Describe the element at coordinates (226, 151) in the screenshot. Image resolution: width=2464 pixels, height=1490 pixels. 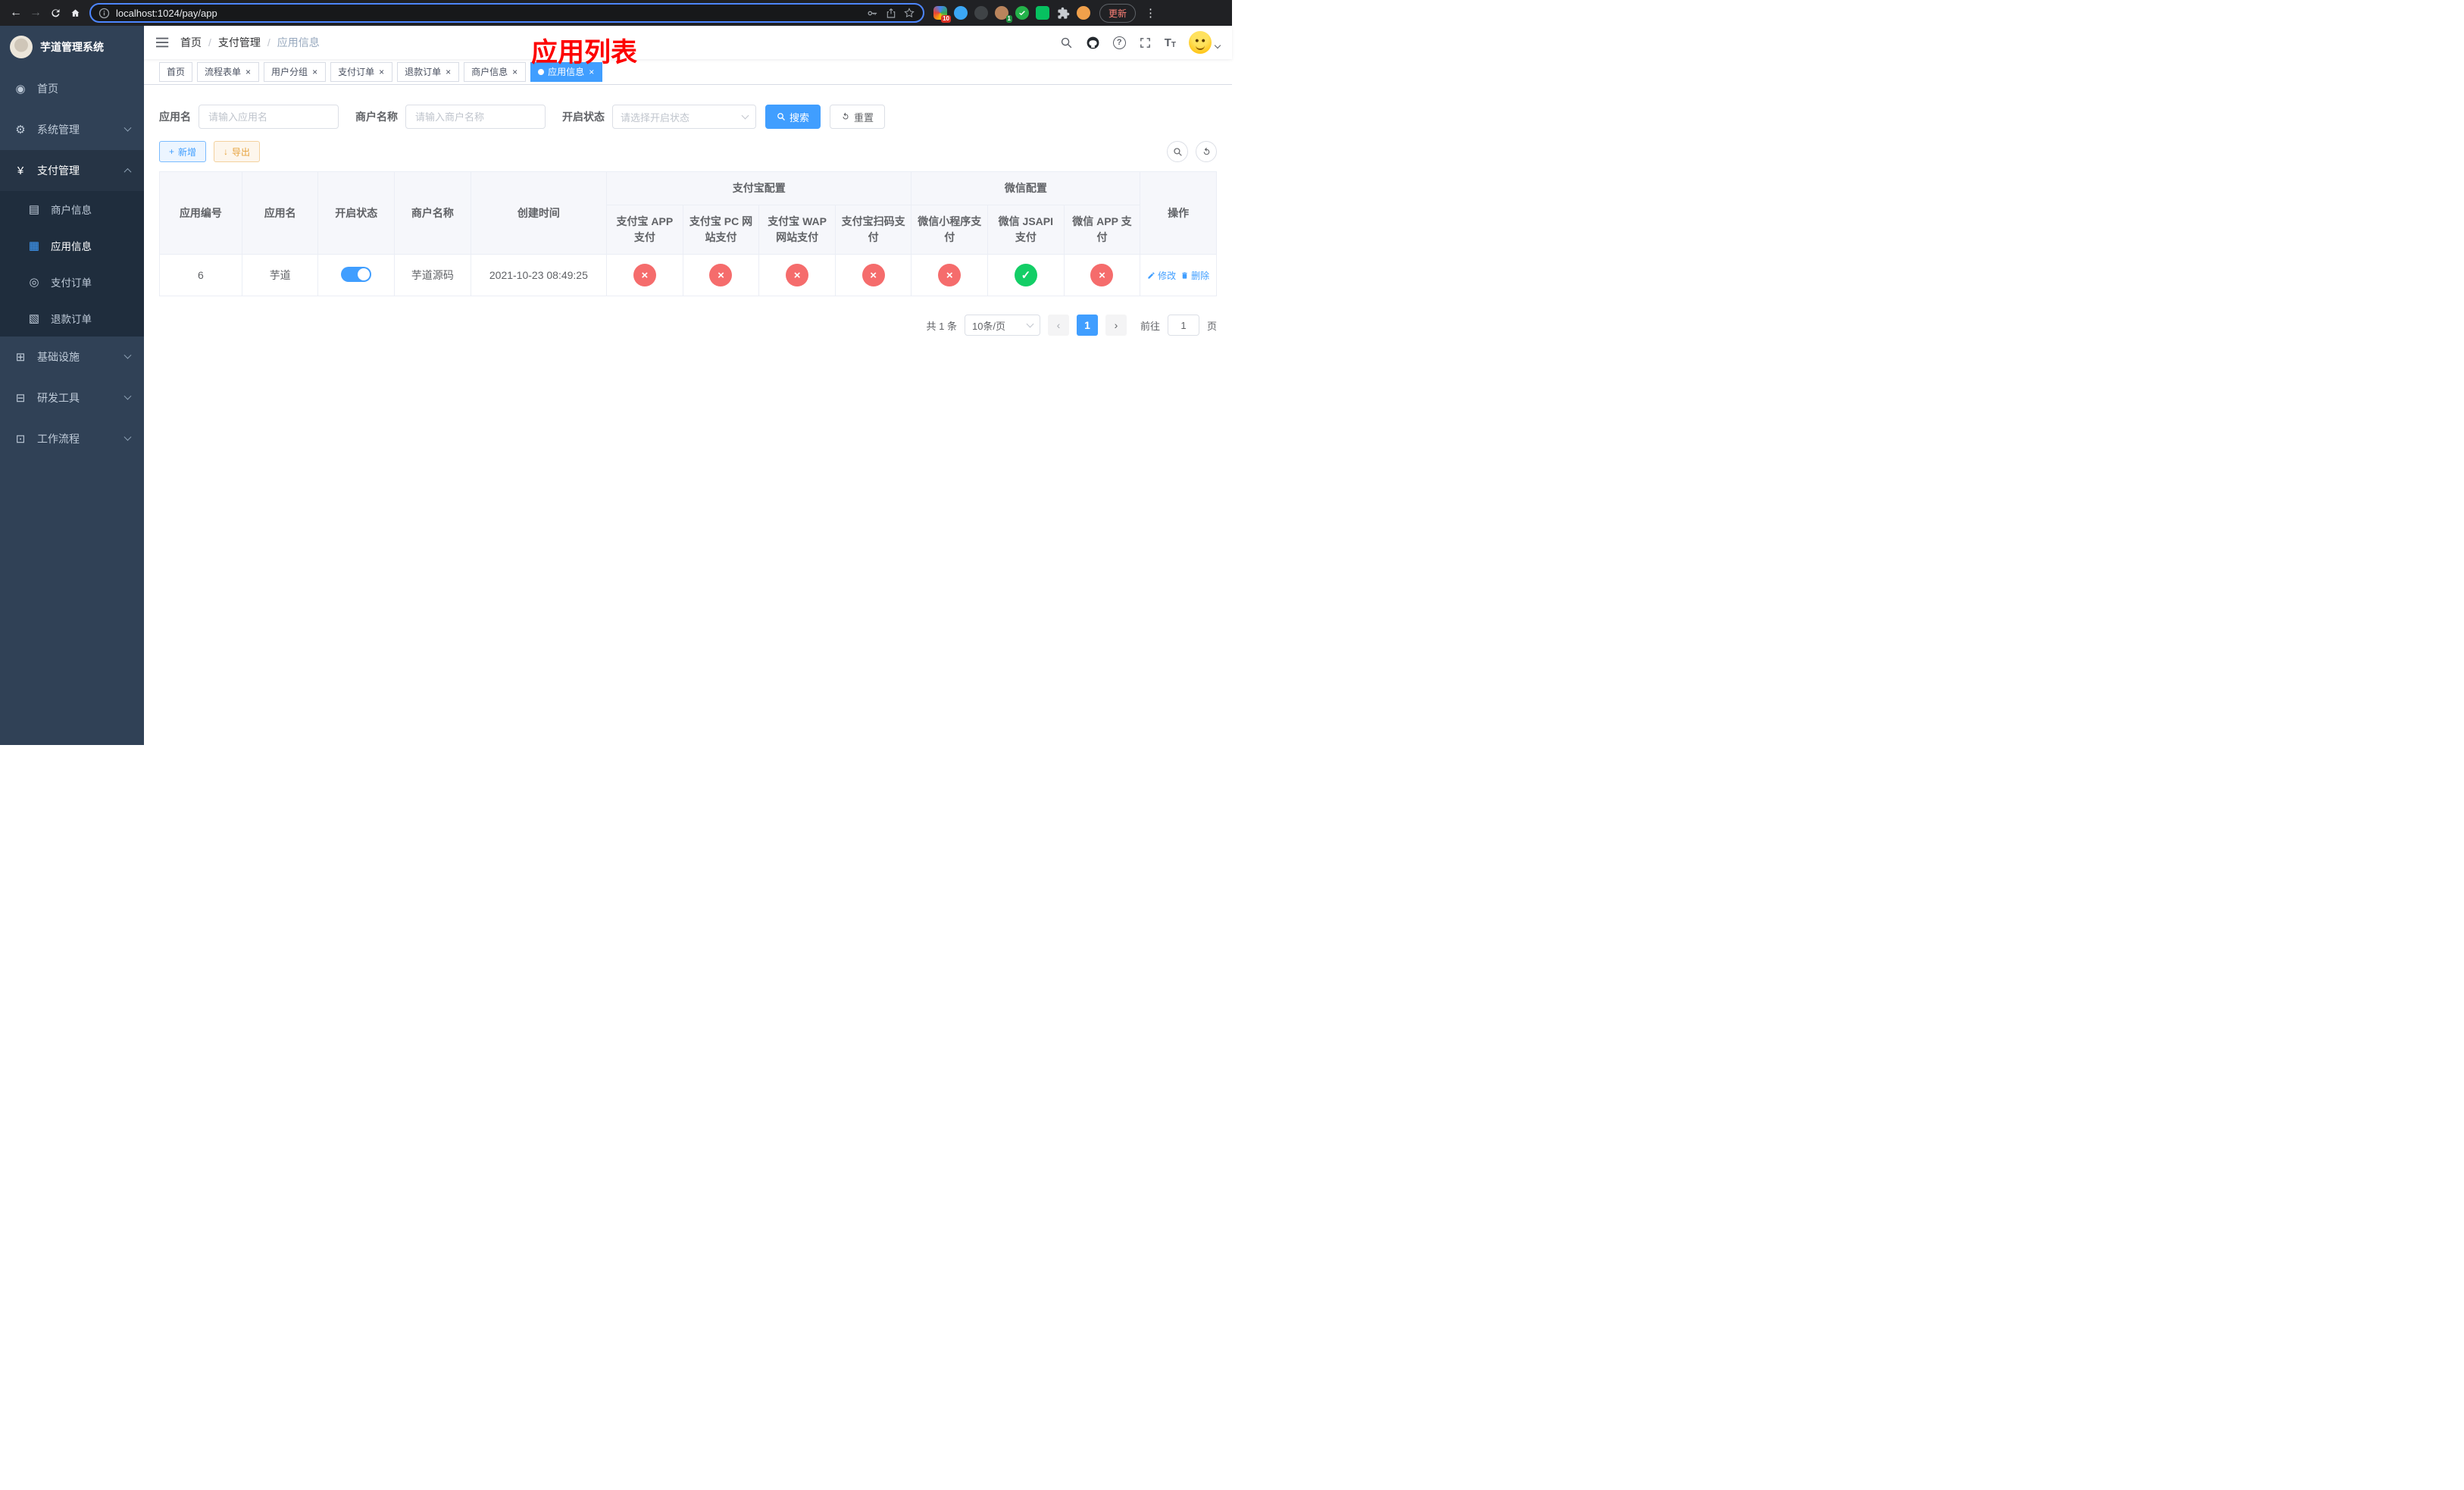
I see `download-icon: ↓` at that location.